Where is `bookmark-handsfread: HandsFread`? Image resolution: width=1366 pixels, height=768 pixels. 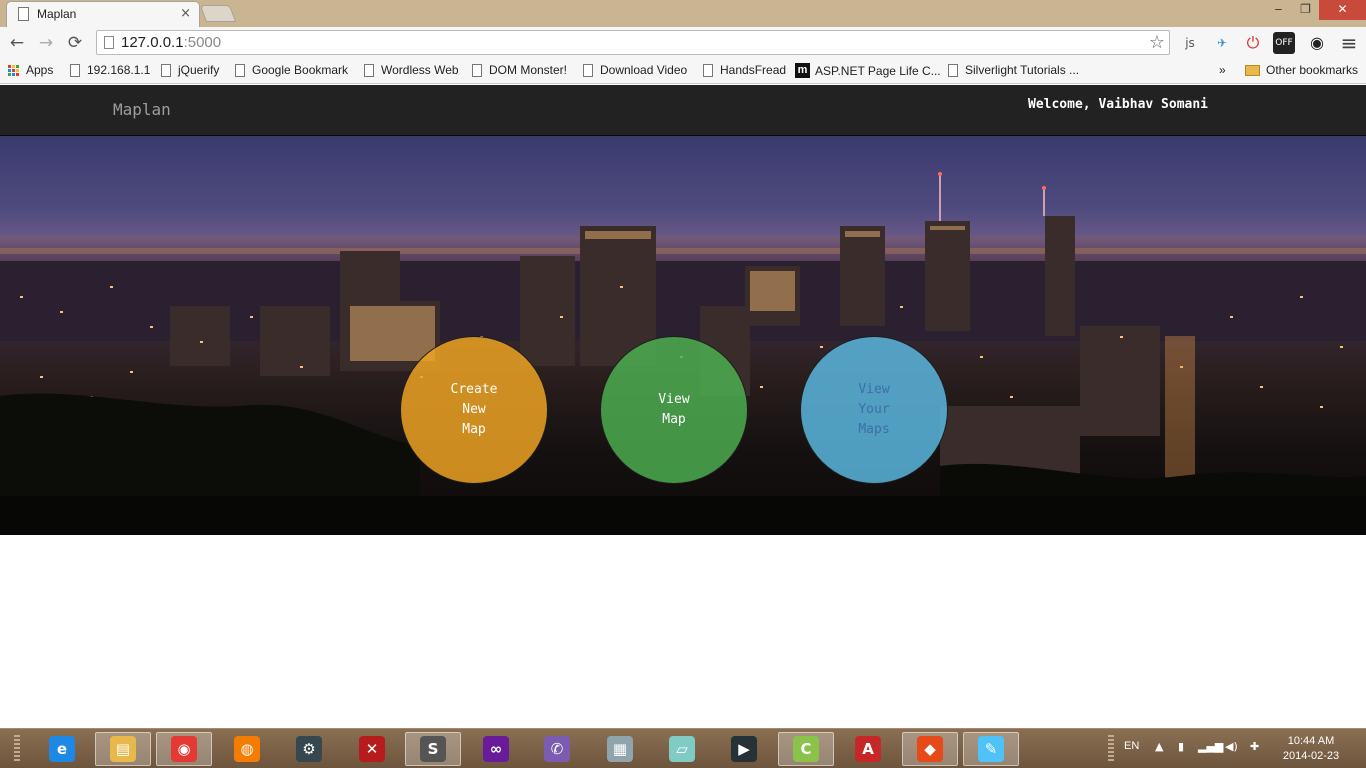
bookmark-handsfread: HandsFread is located at coordinates (744, 70).